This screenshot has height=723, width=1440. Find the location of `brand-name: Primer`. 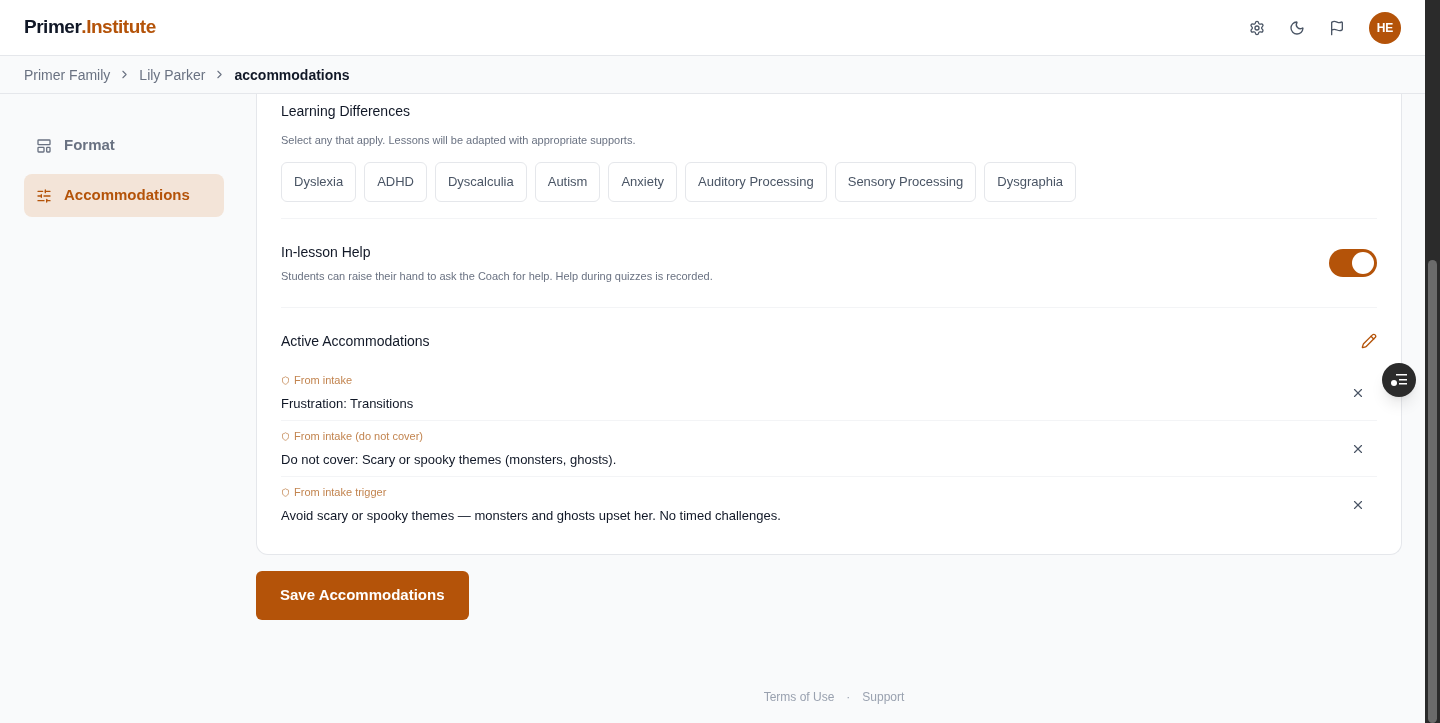

brand-name: Primer is located at coordinates (53, 27).